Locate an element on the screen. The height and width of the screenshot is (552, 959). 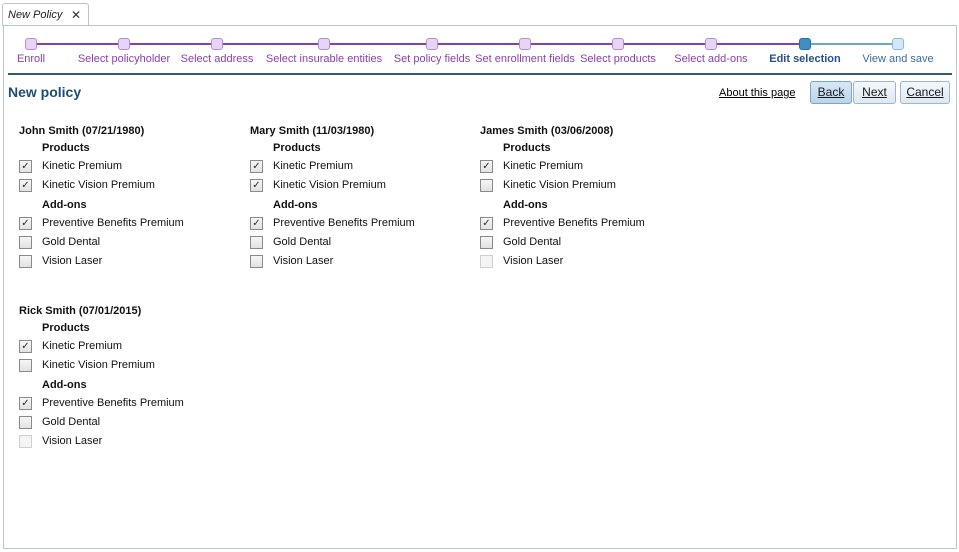
about-this-page-link: About this page is located at coordinates (757, 93).